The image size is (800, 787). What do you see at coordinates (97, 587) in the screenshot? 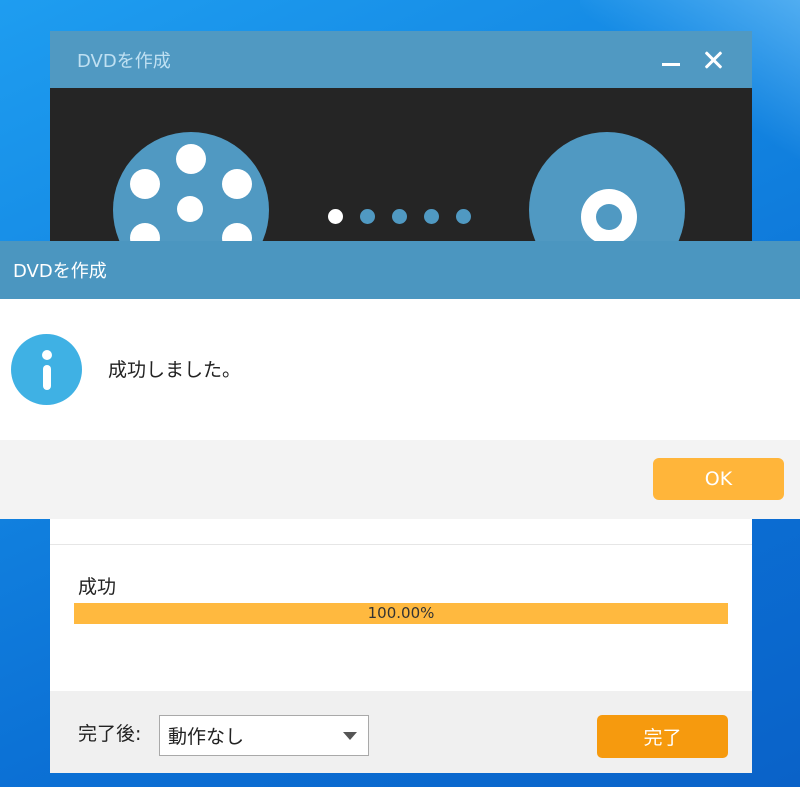
I see `status-label: 成功` at bounding box center [97, 587].